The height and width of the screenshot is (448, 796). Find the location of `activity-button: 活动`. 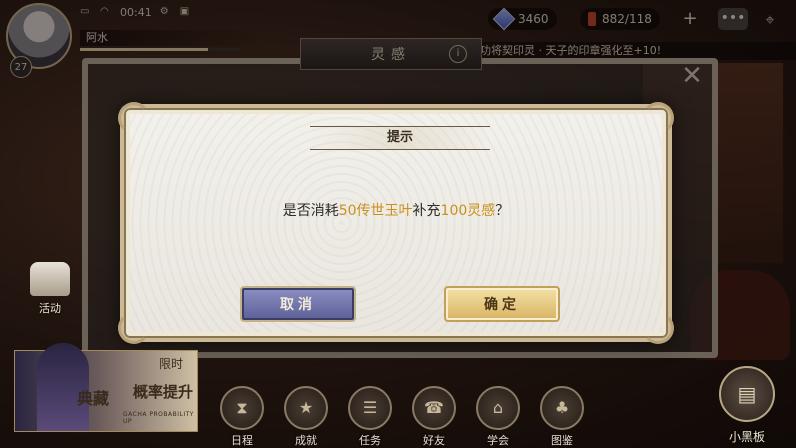

activity-button: 活动 is located at coordinates (50, 291).